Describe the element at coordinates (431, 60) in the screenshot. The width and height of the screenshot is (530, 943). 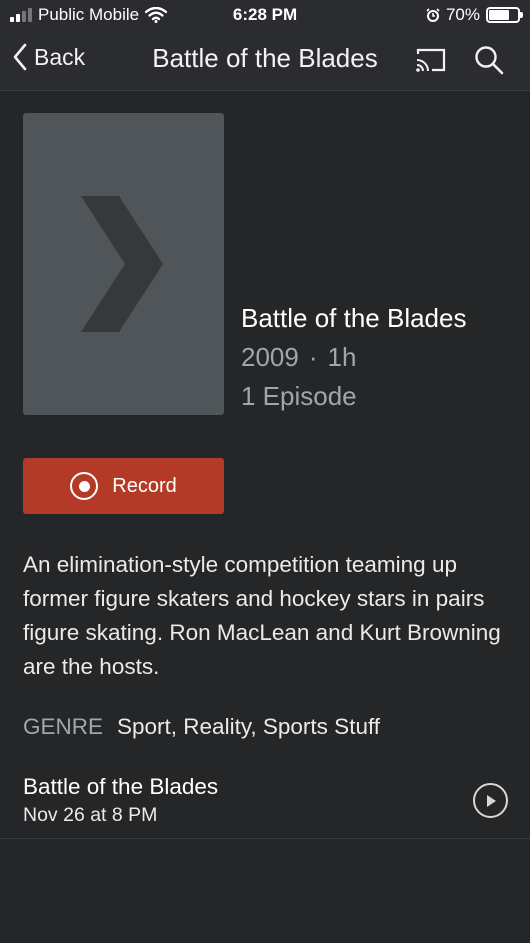
I see `cast-icon` at that location.